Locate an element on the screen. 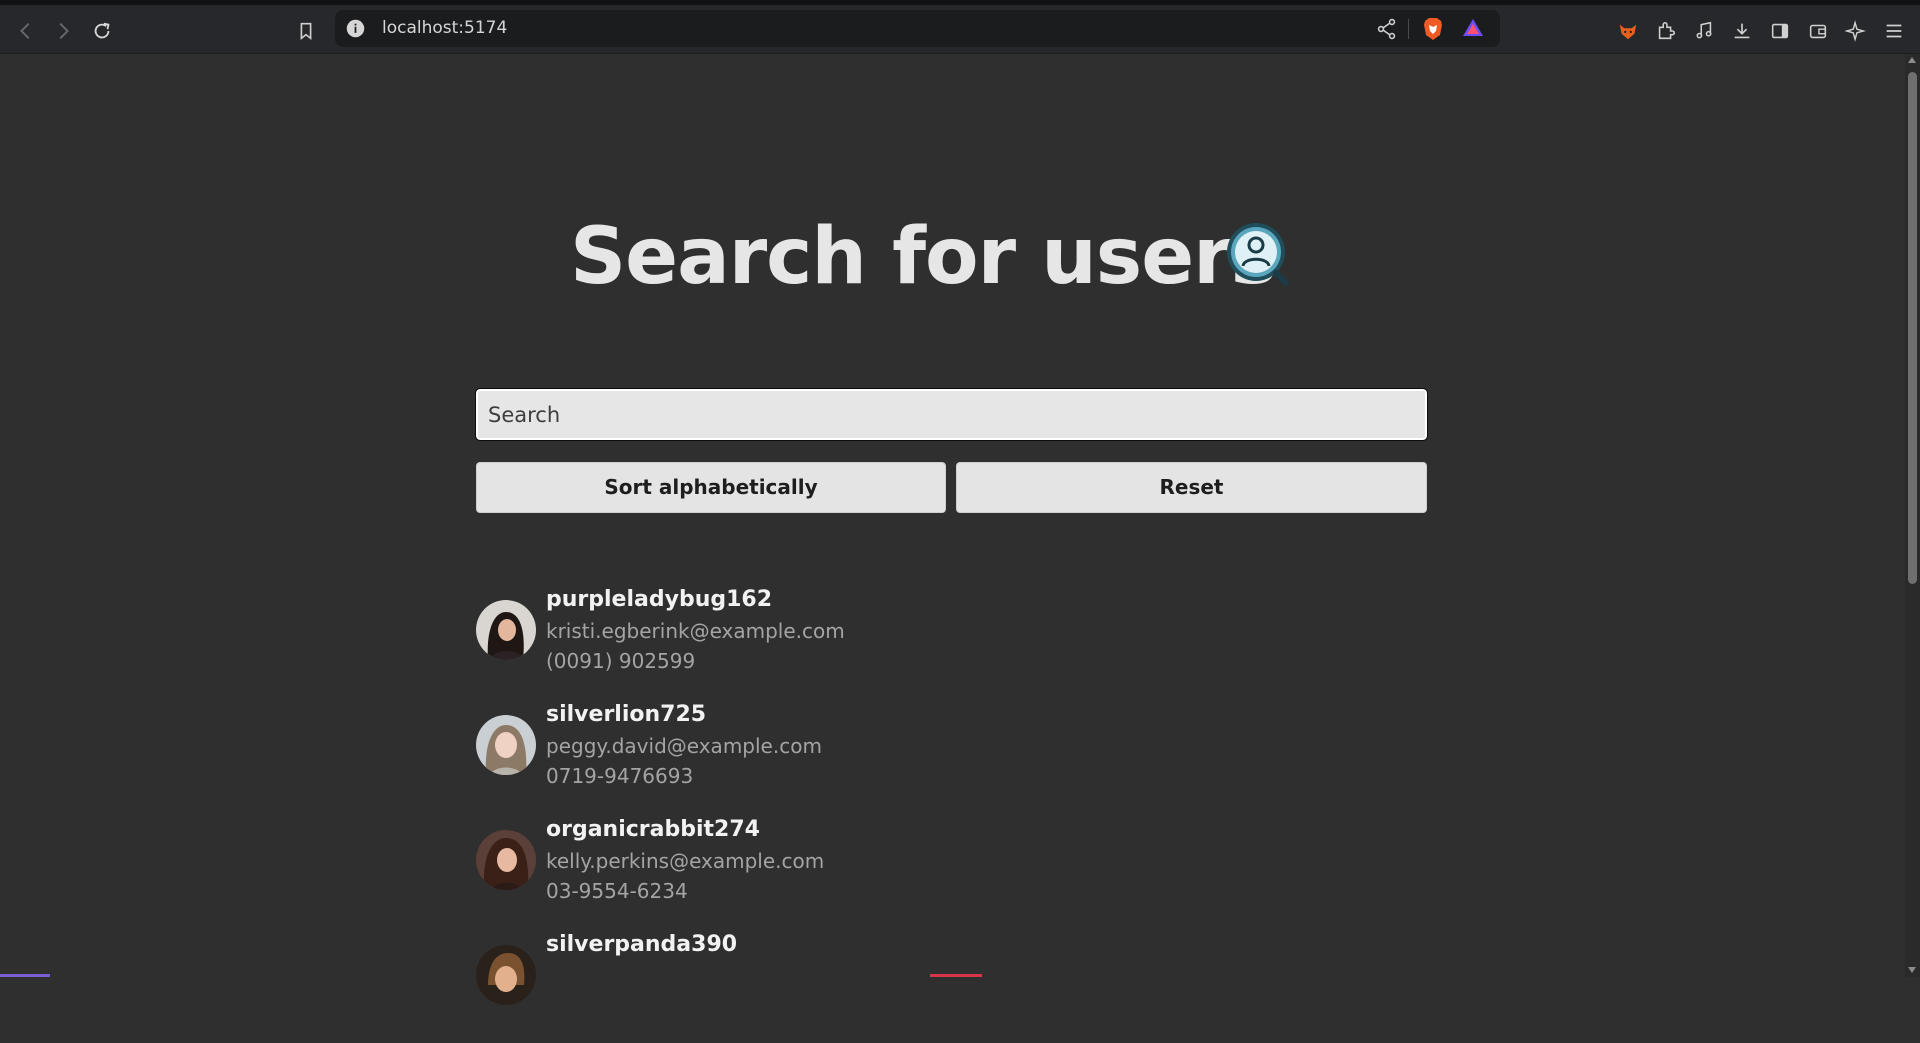 The width and height of the screenshot is (1920, 1043). browser-toolbar: localhost:5174 is located at coordinates (960, 29).